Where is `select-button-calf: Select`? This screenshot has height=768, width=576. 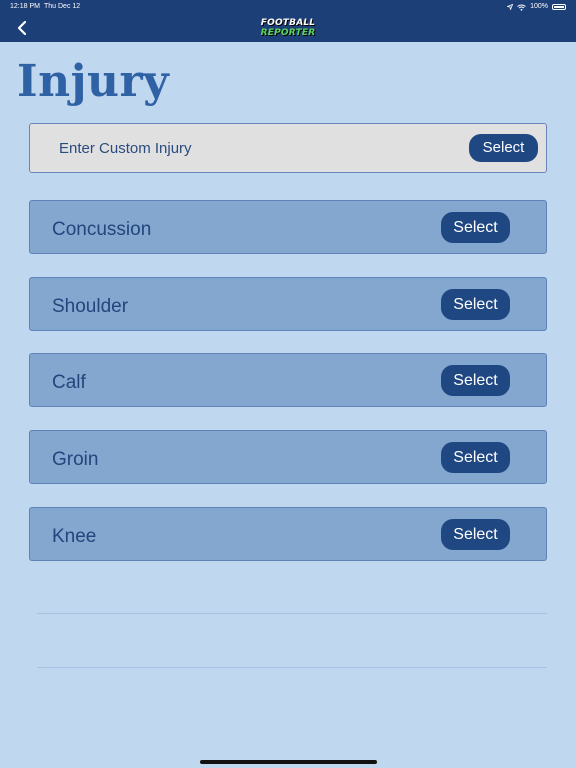
select-button-calf: Select is located at coordinates (475, 380).